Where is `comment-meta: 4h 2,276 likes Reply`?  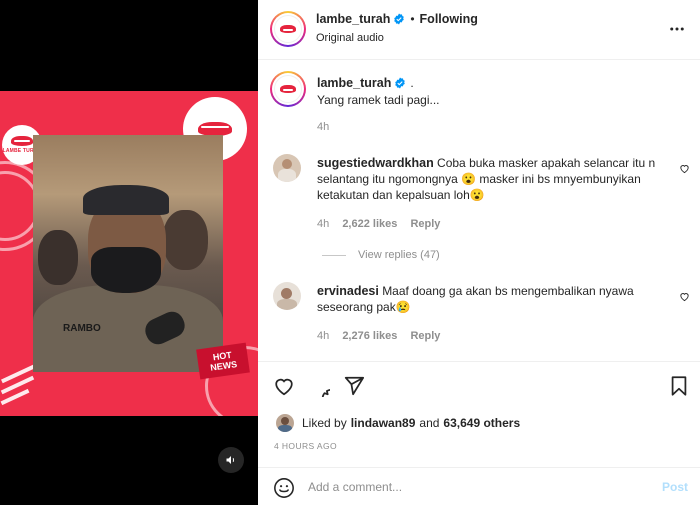
comment-meta: 4h 2,276 likes Reply is located at coordinates (378, 336).